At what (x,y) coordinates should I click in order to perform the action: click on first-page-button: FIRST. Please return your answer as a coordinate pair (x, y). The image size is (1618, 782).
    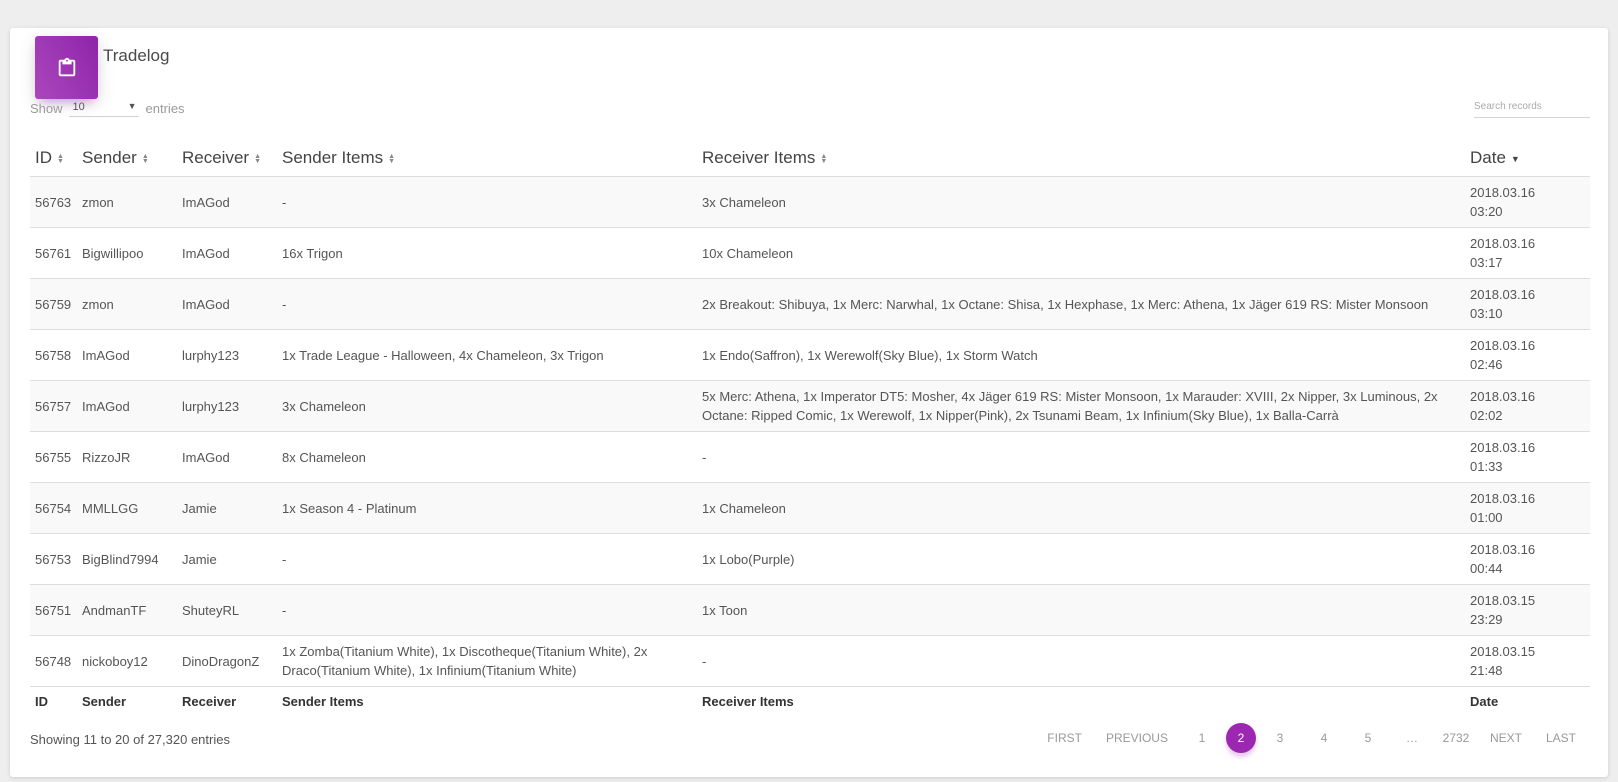
    Looking at the image, I should click on (1064, 738).